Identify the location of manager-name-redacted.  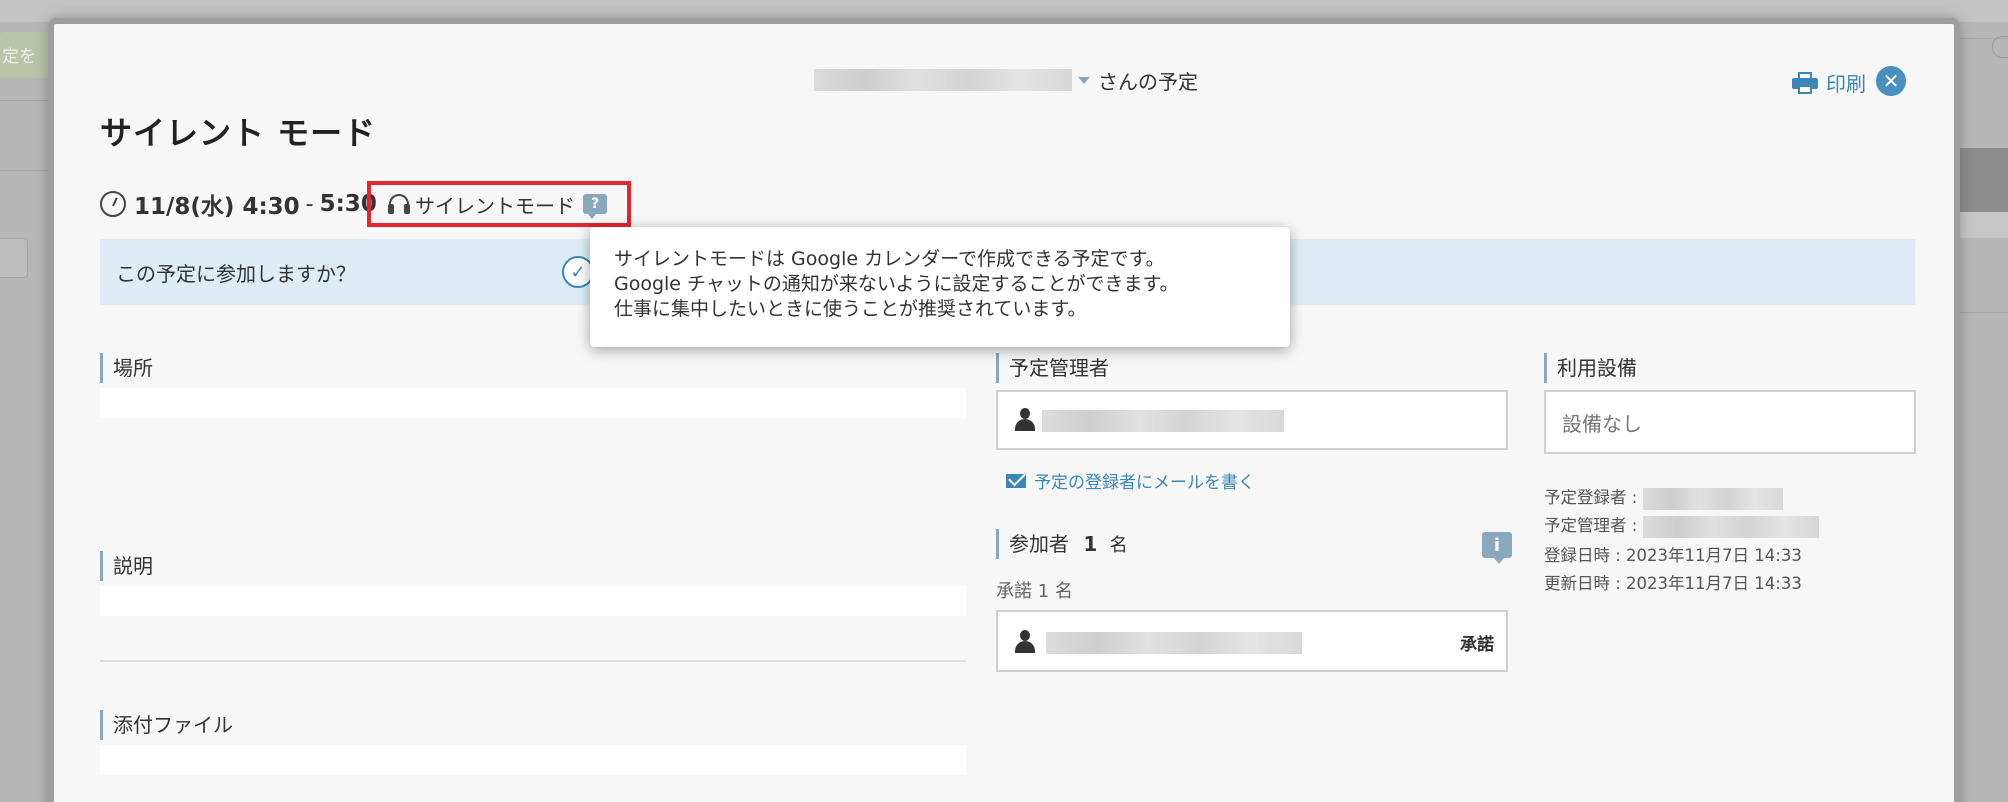
(1730, 526).